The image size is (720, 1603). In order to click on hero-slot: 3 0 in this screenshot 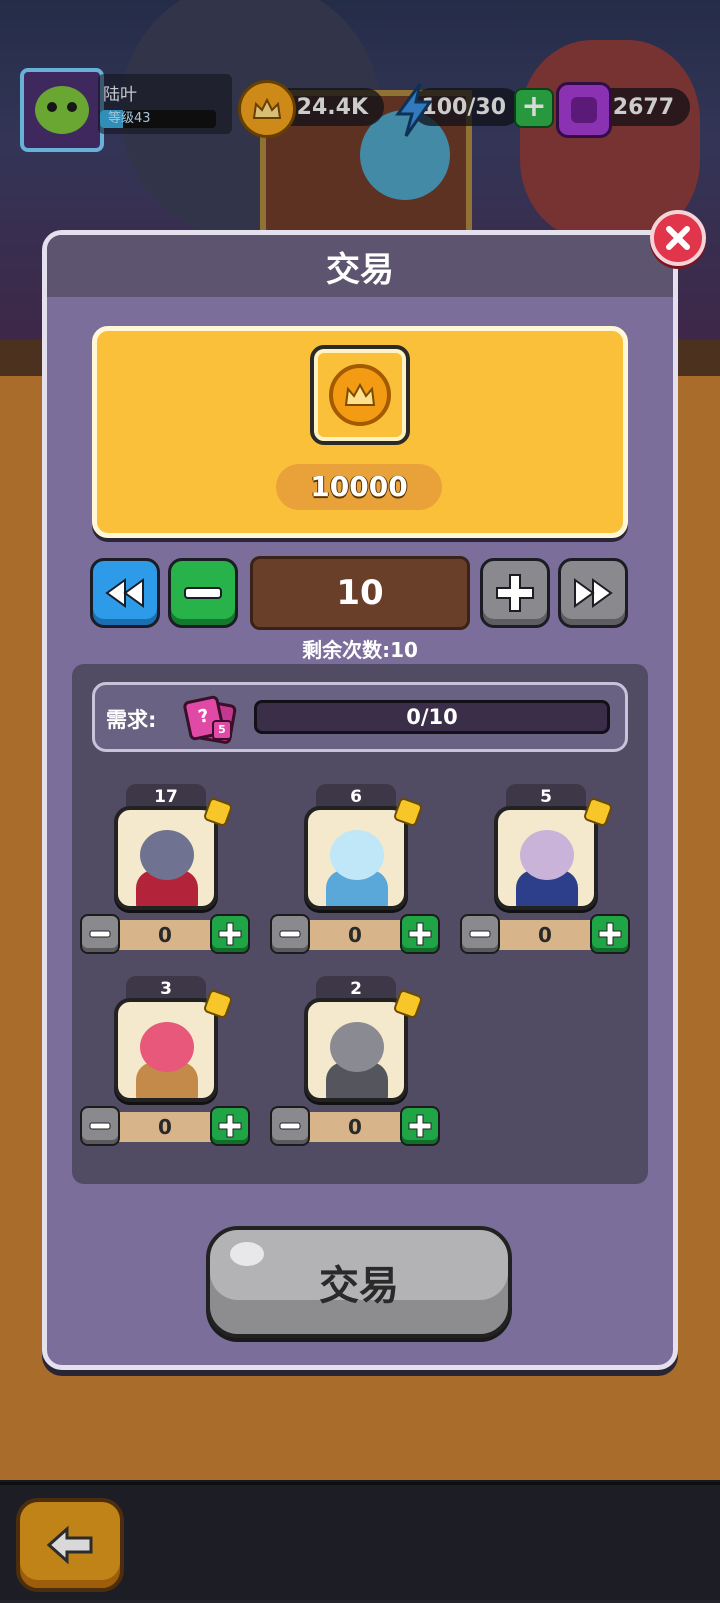, I will do `click(170, 1066)`.